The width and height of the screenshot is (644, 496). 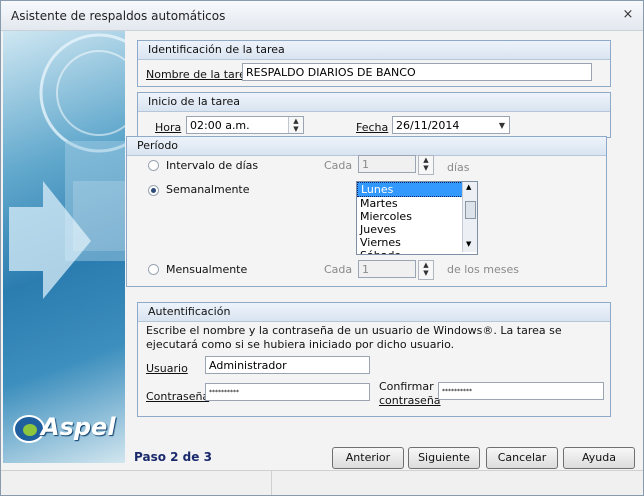 I want to click on interval-radio, so click(x=153, y=165).